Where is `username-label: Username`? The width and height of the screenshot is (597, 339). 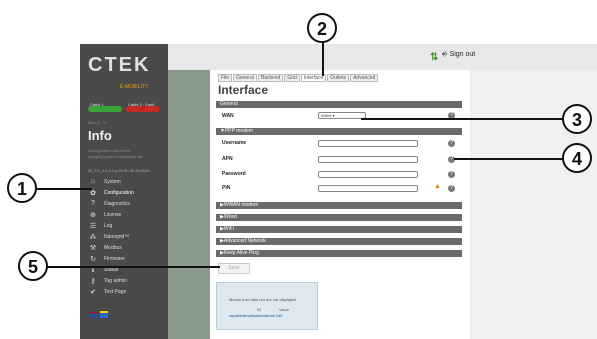
username-label: Username is located at coordinates (234, 143).